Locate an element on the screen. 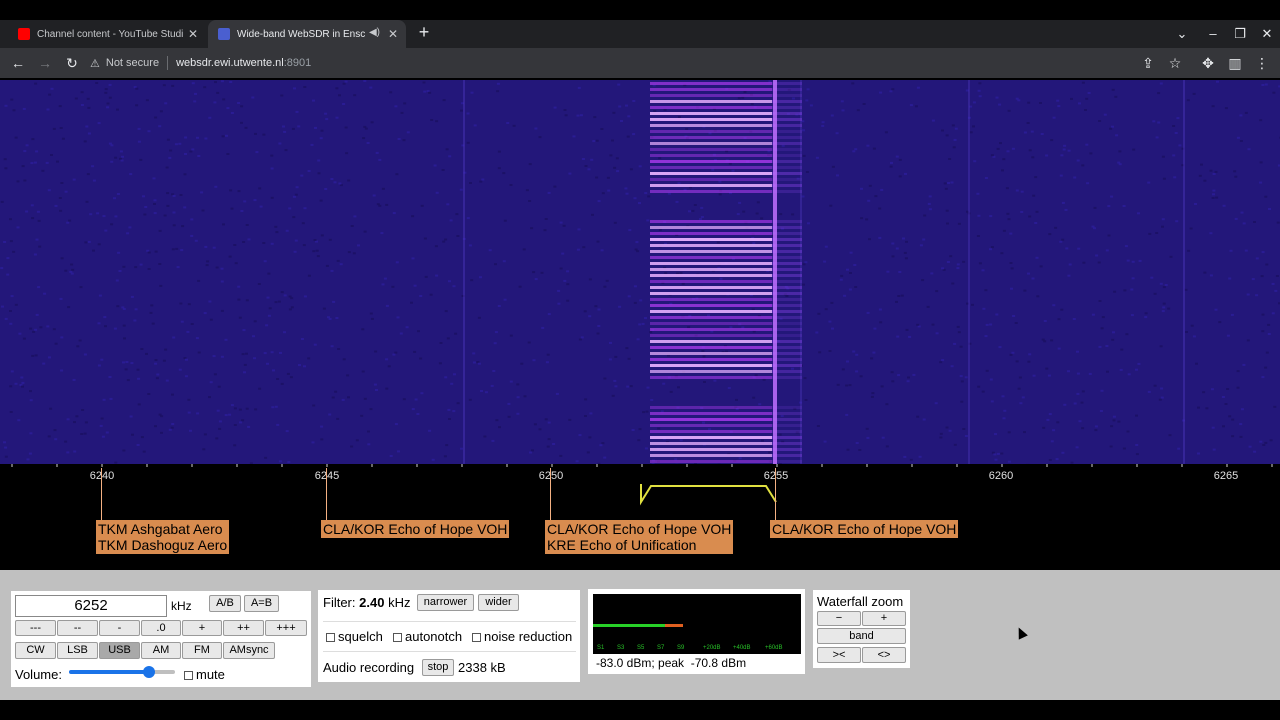 This screenshot has height=720, width=1280. noise-reduction-checkbox: noise reduction is located at coordinates (522, 636).